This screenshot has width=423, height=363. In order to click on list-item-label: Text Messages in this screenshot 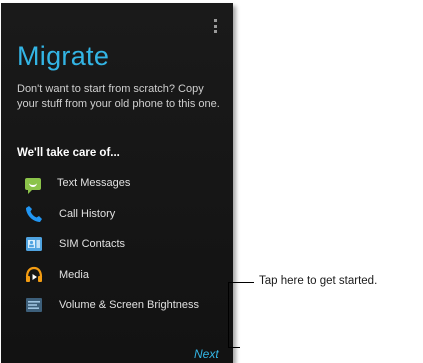, I will do `click(94, 183)`.